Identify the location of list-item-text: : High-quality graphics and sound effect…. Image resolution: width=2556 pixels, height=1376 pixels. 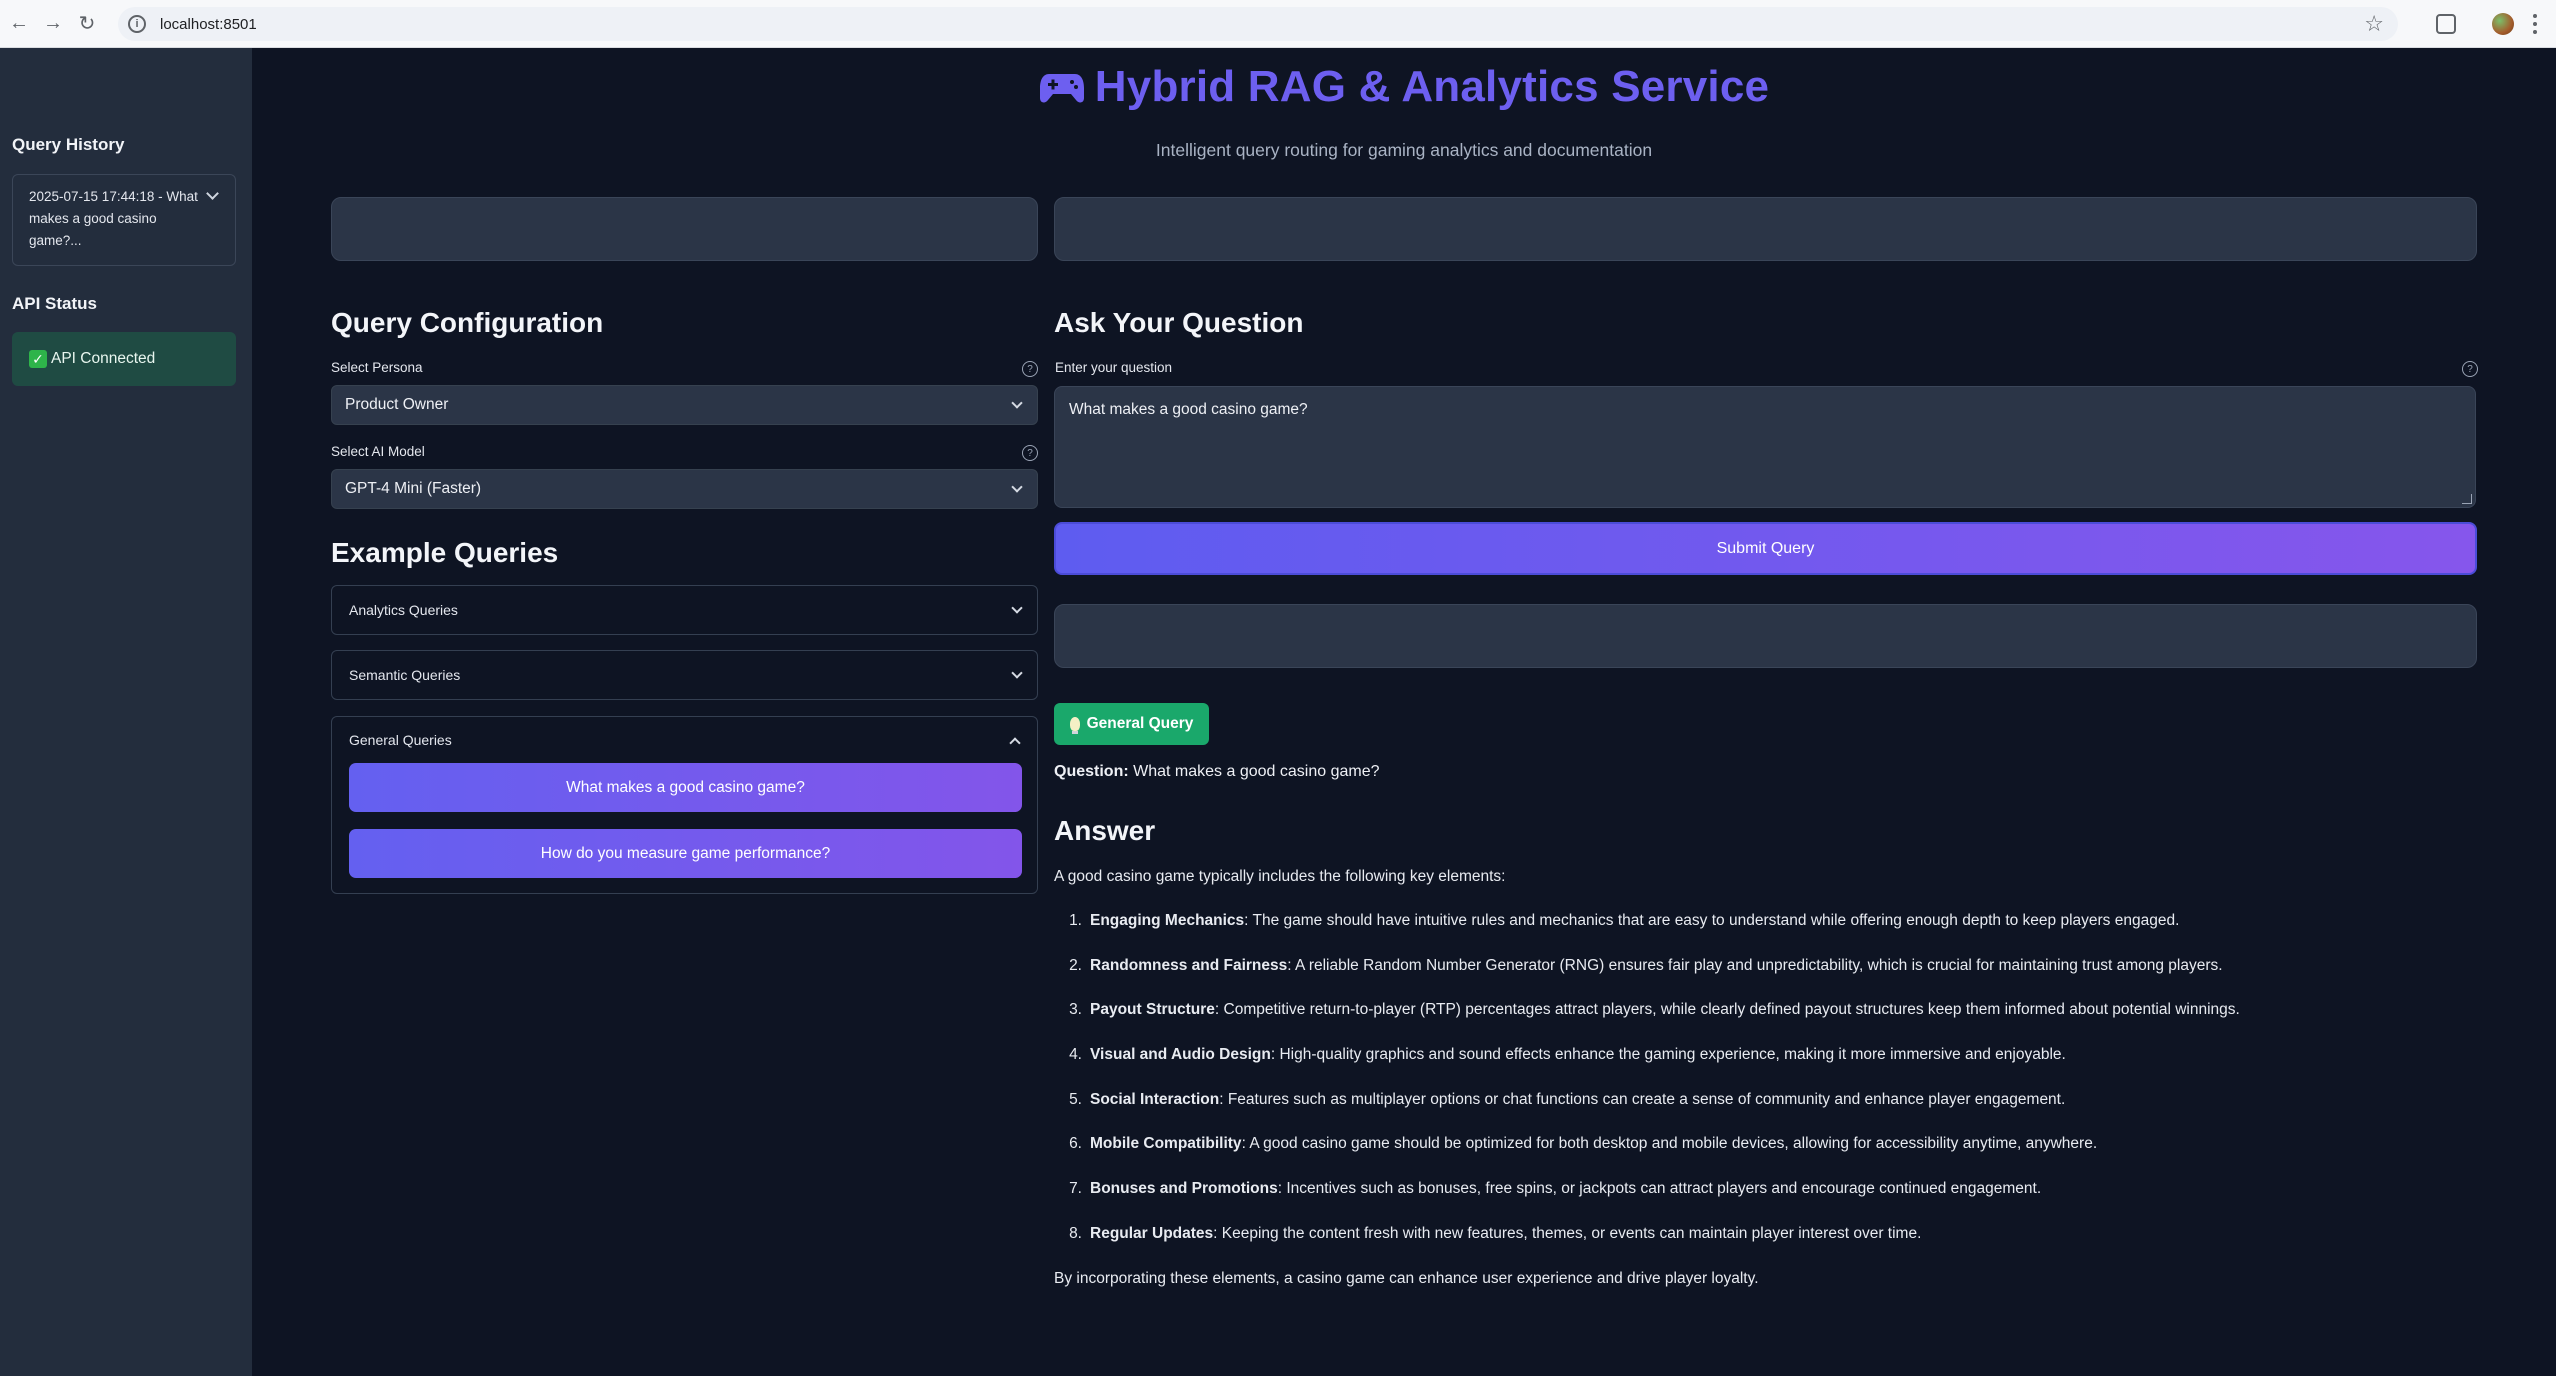
(1668, 1055).